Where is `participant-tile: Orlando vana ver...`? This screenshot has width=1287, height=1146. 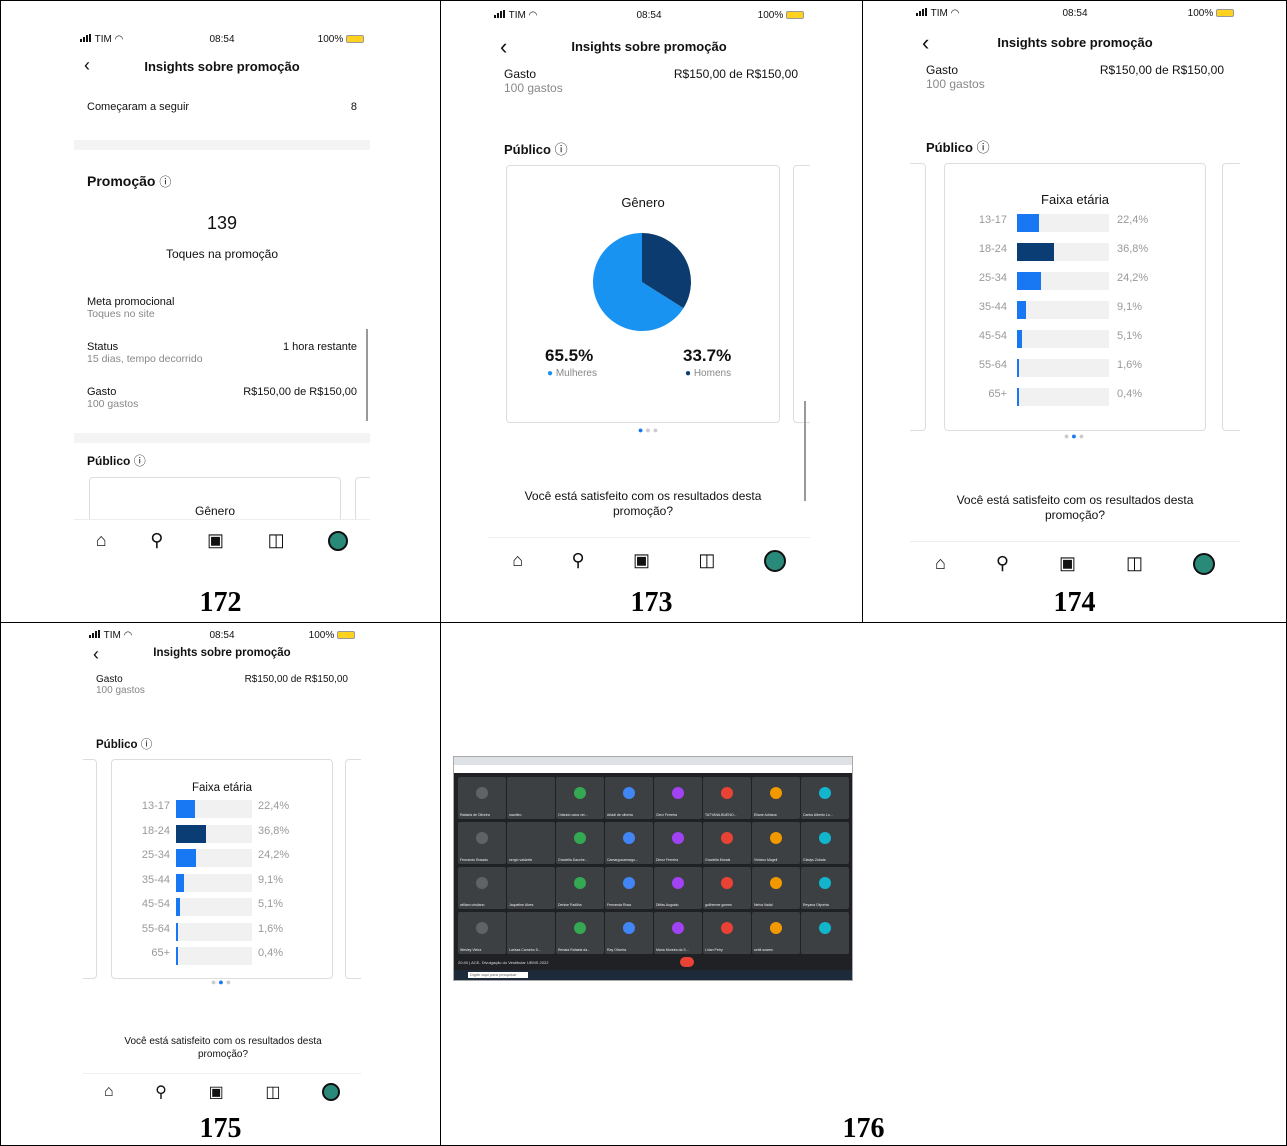
participant-tile: Orlando vana ver... is located at coordinates (580, 798).